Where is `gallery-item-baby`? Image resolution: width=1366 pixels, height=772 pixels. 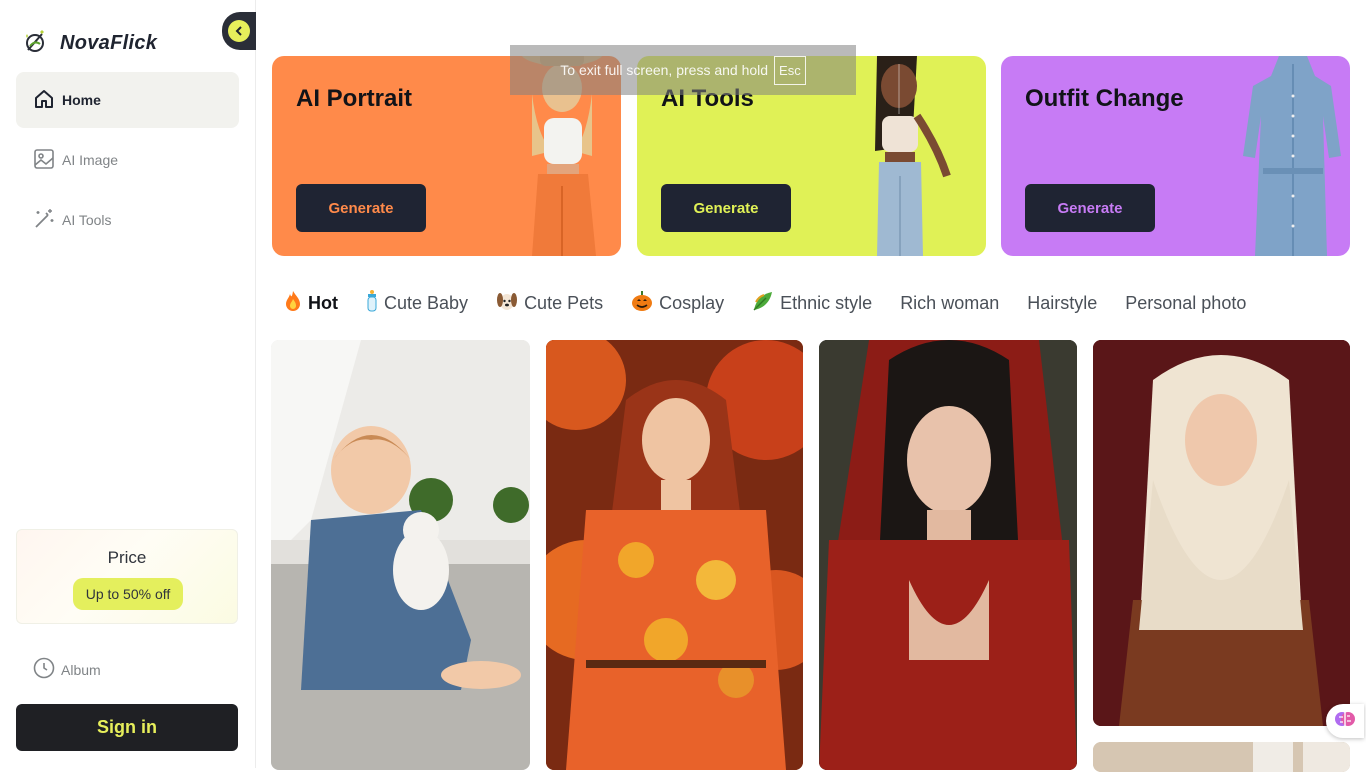
gallery-item-baby is located at coordinates (400, 555).